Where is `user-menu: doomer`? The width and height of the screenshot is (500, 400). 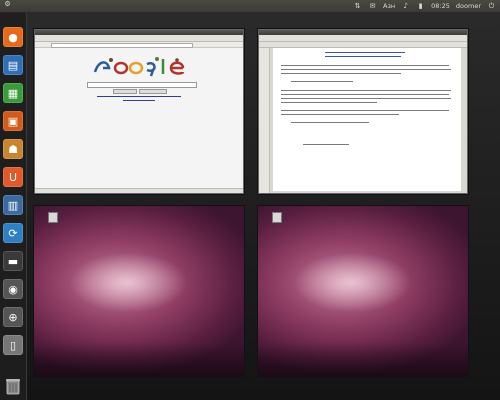 user-menu: doomer is located at coordinates (468, 6).